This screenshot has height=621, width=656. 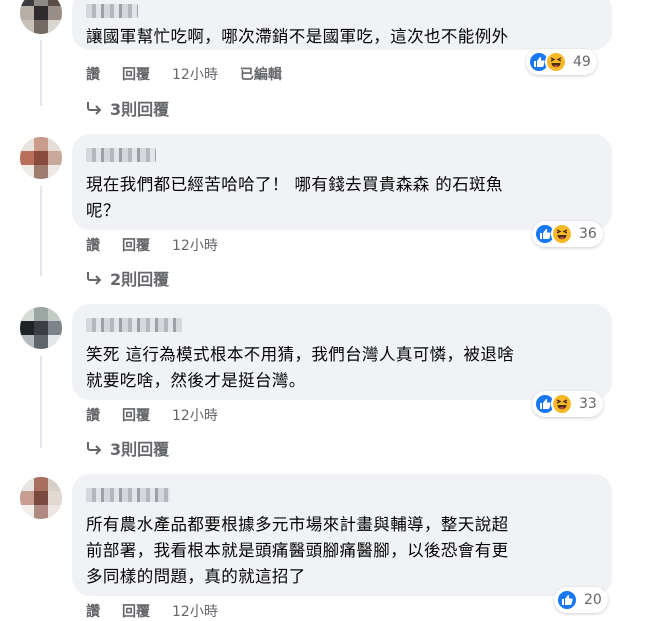 I want to click on reaction-summary: 49, so click(x=561, y=62).